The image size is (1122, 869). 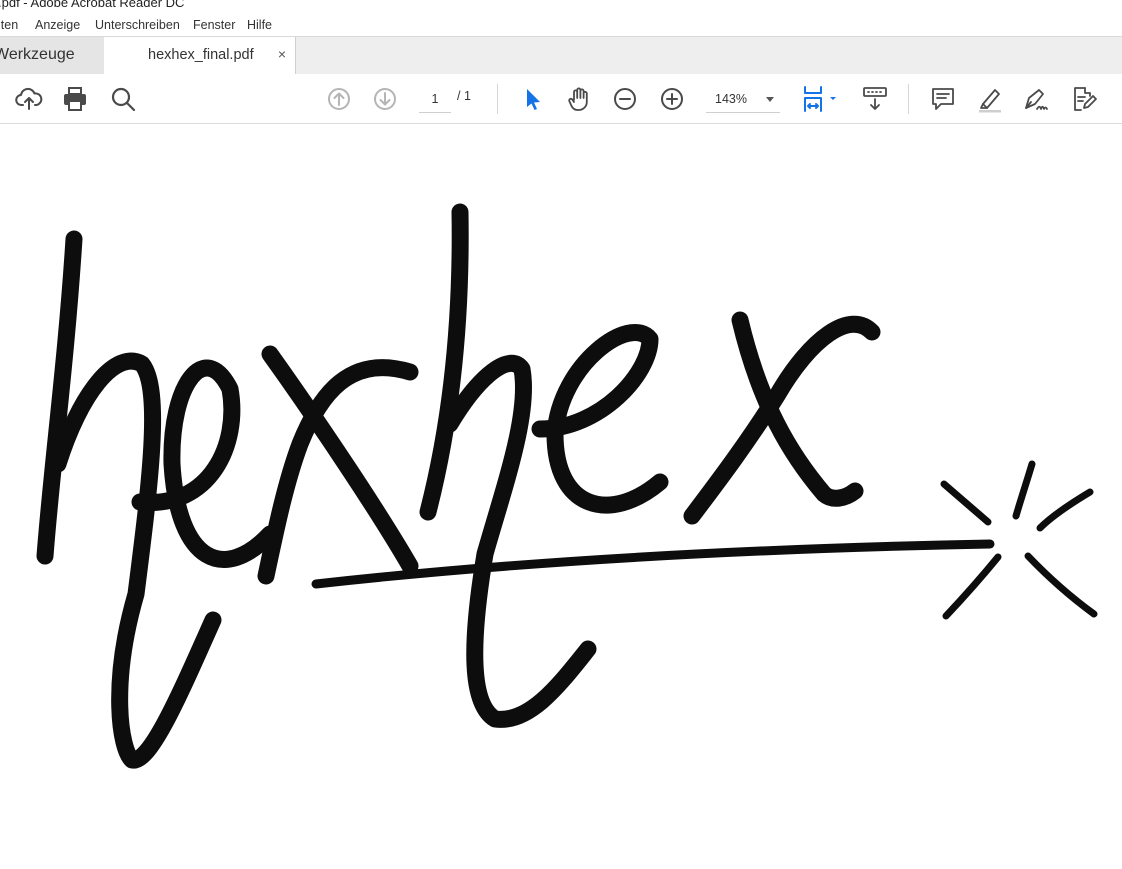 I want to click on comment-button, so click(x=943, y=99).